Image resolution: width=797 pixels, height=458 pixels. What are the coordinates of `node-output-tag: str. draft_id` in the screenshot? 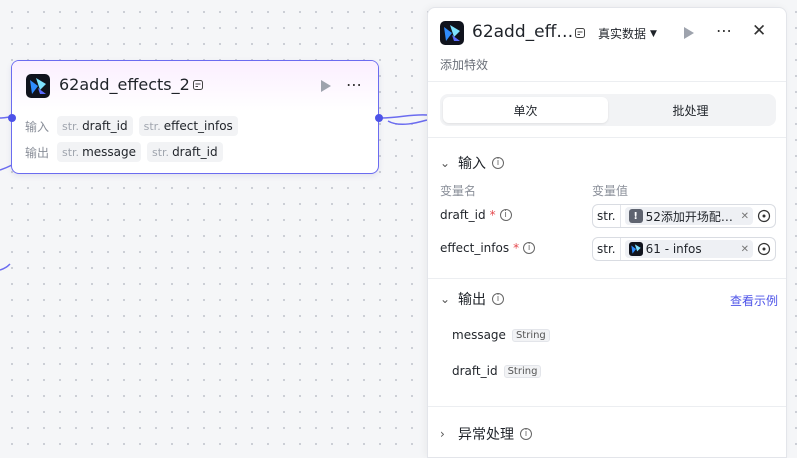 It's located at (185, 152).